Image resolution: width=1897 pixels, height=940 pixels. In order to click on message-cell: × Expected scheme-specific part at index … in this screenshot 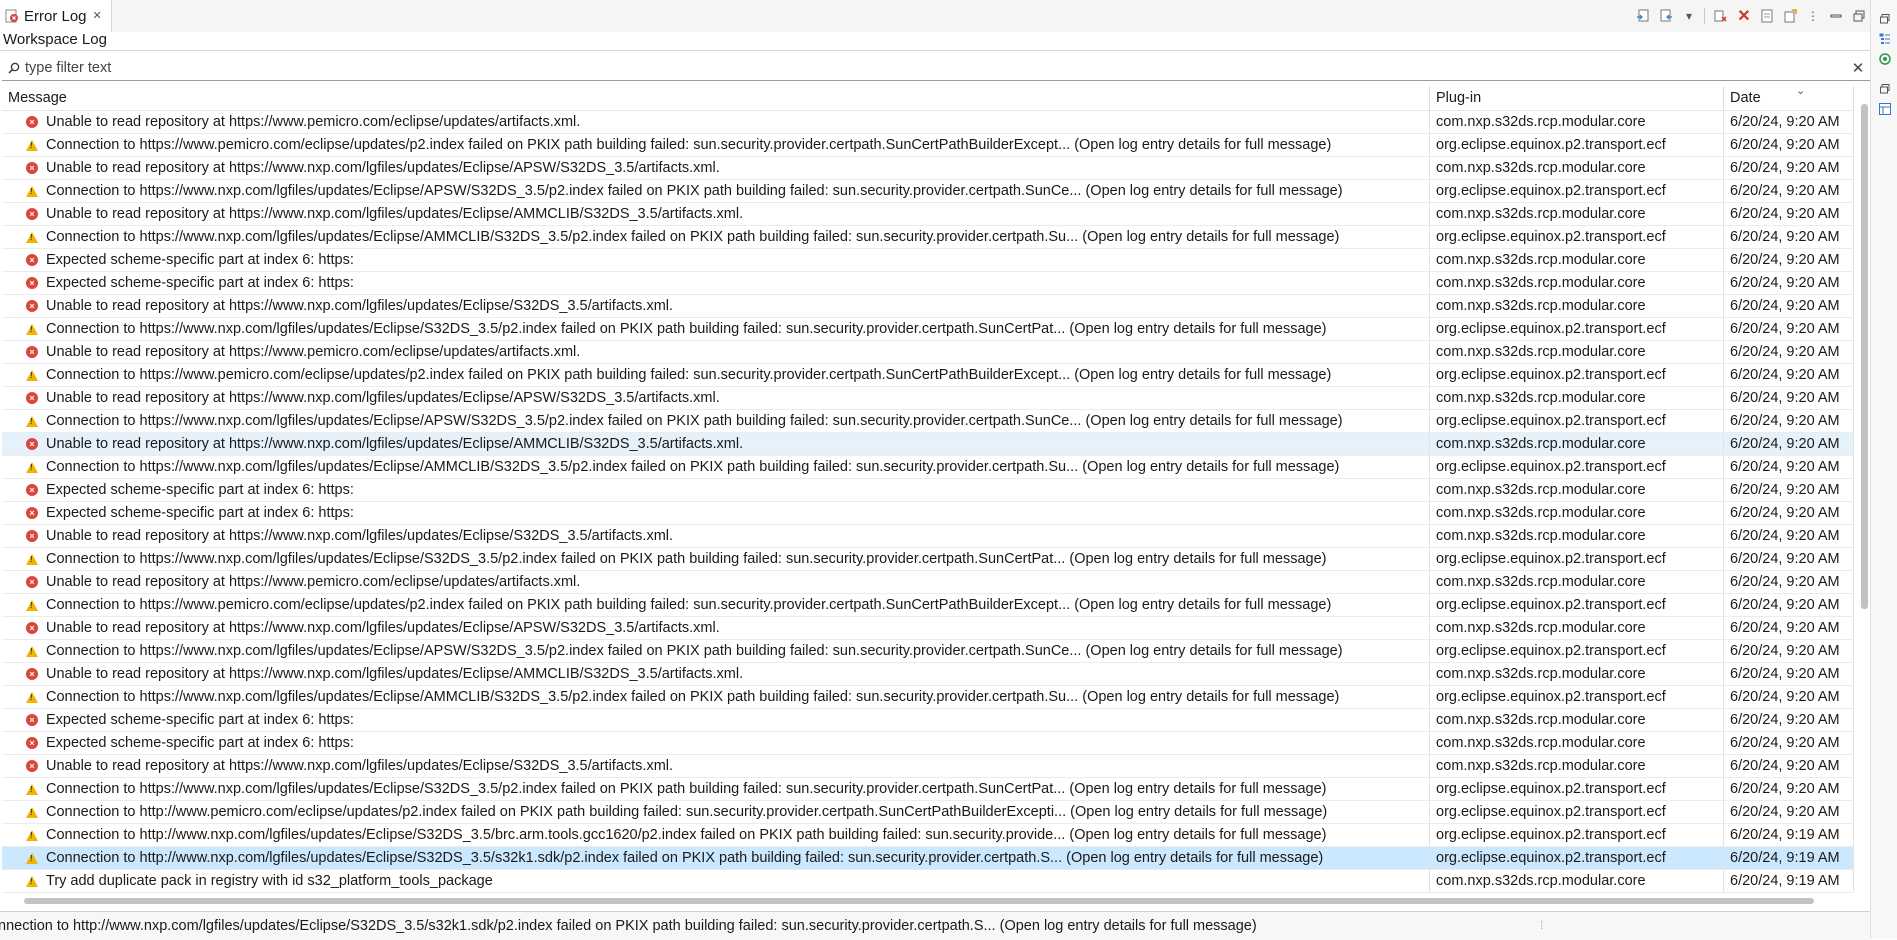, I will do `click(716, 720)`.